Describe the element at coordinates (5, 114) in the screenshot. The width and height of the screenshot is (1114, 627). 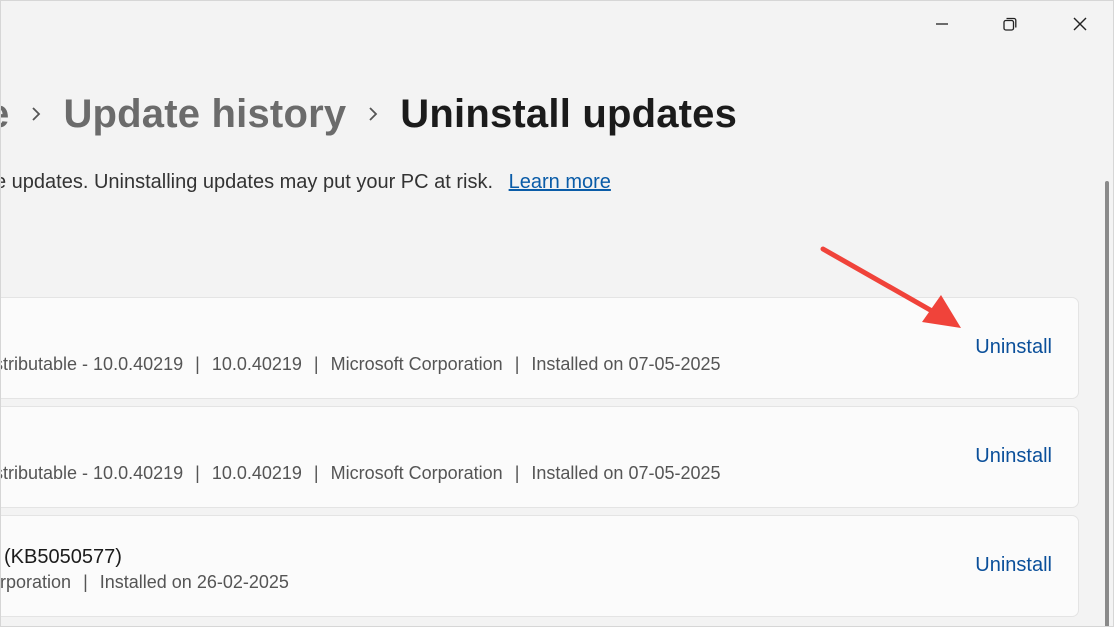
I see `breadcrumb-item-windows-update: e` at that location.